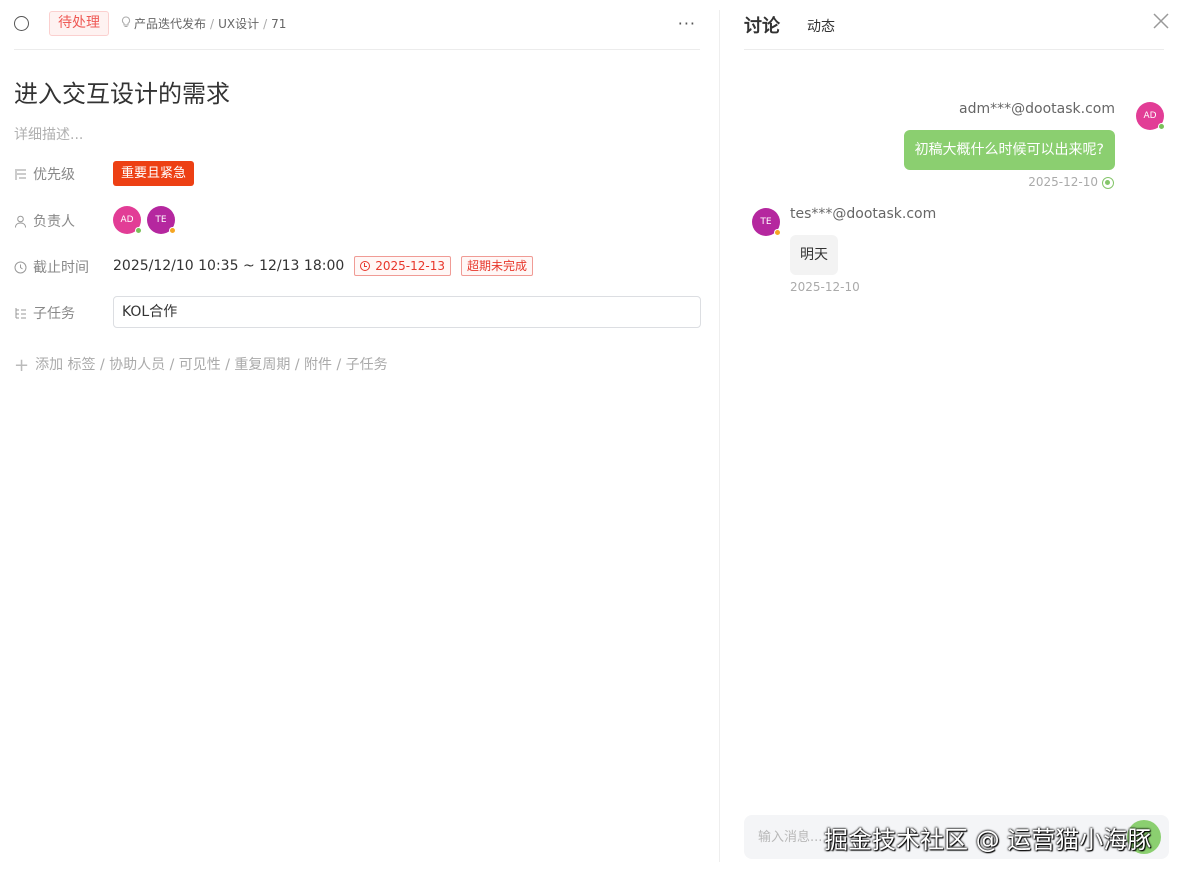  What do you see at coordinates (988, 840) in the screenshot?
I see `watermark: 掘金技术社区 @ 运营猫小海豚` at bounding box center [988, 840].